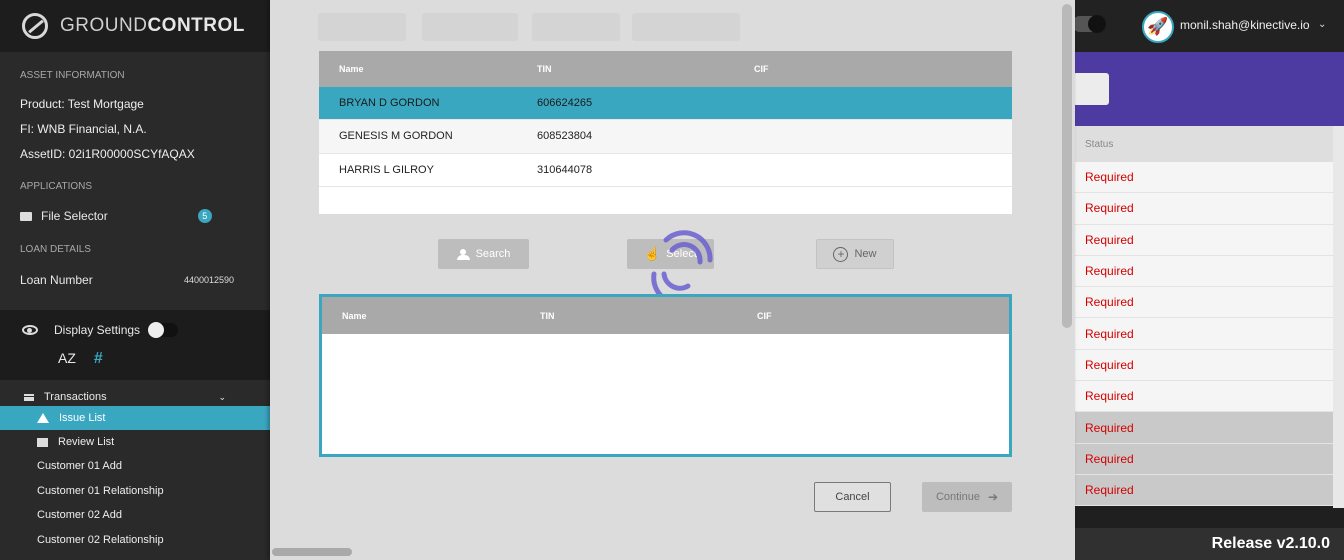 This screenshot has height=560, width=1344. What do you see at coordinates (26, 216) in the screenshot?
I see `folder-icon` at bounding box center [26, 216].